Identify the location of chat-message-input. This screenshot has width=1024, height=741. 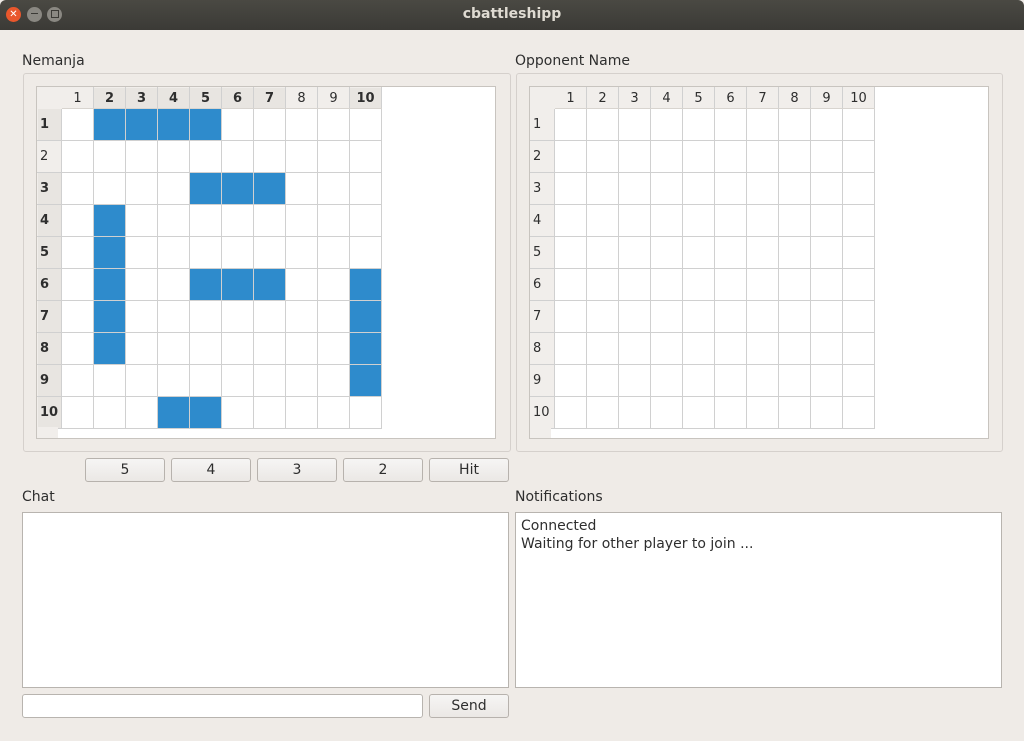
(222, 706).